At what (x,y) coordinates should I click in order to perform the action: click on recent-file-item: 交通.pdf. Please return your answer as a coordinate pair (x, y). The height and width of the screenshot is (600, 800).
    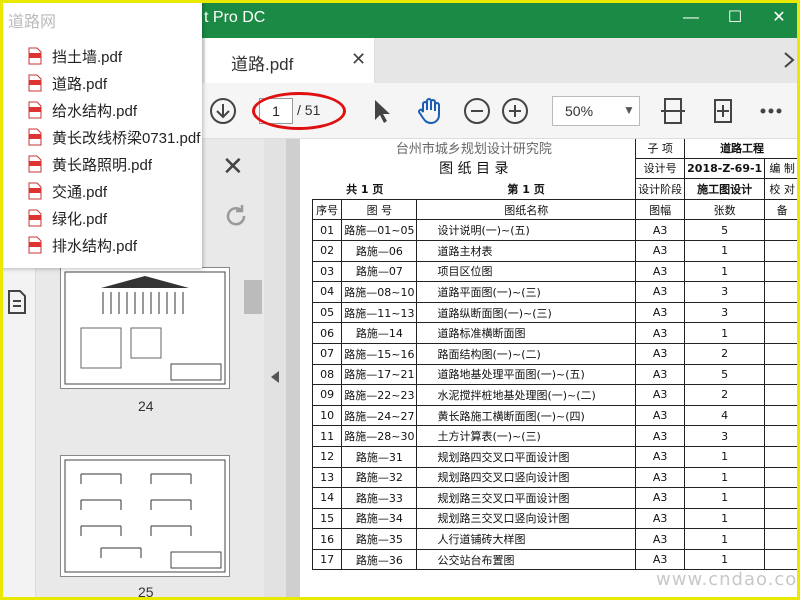
    Looking at the image, I should click on (113, 191).